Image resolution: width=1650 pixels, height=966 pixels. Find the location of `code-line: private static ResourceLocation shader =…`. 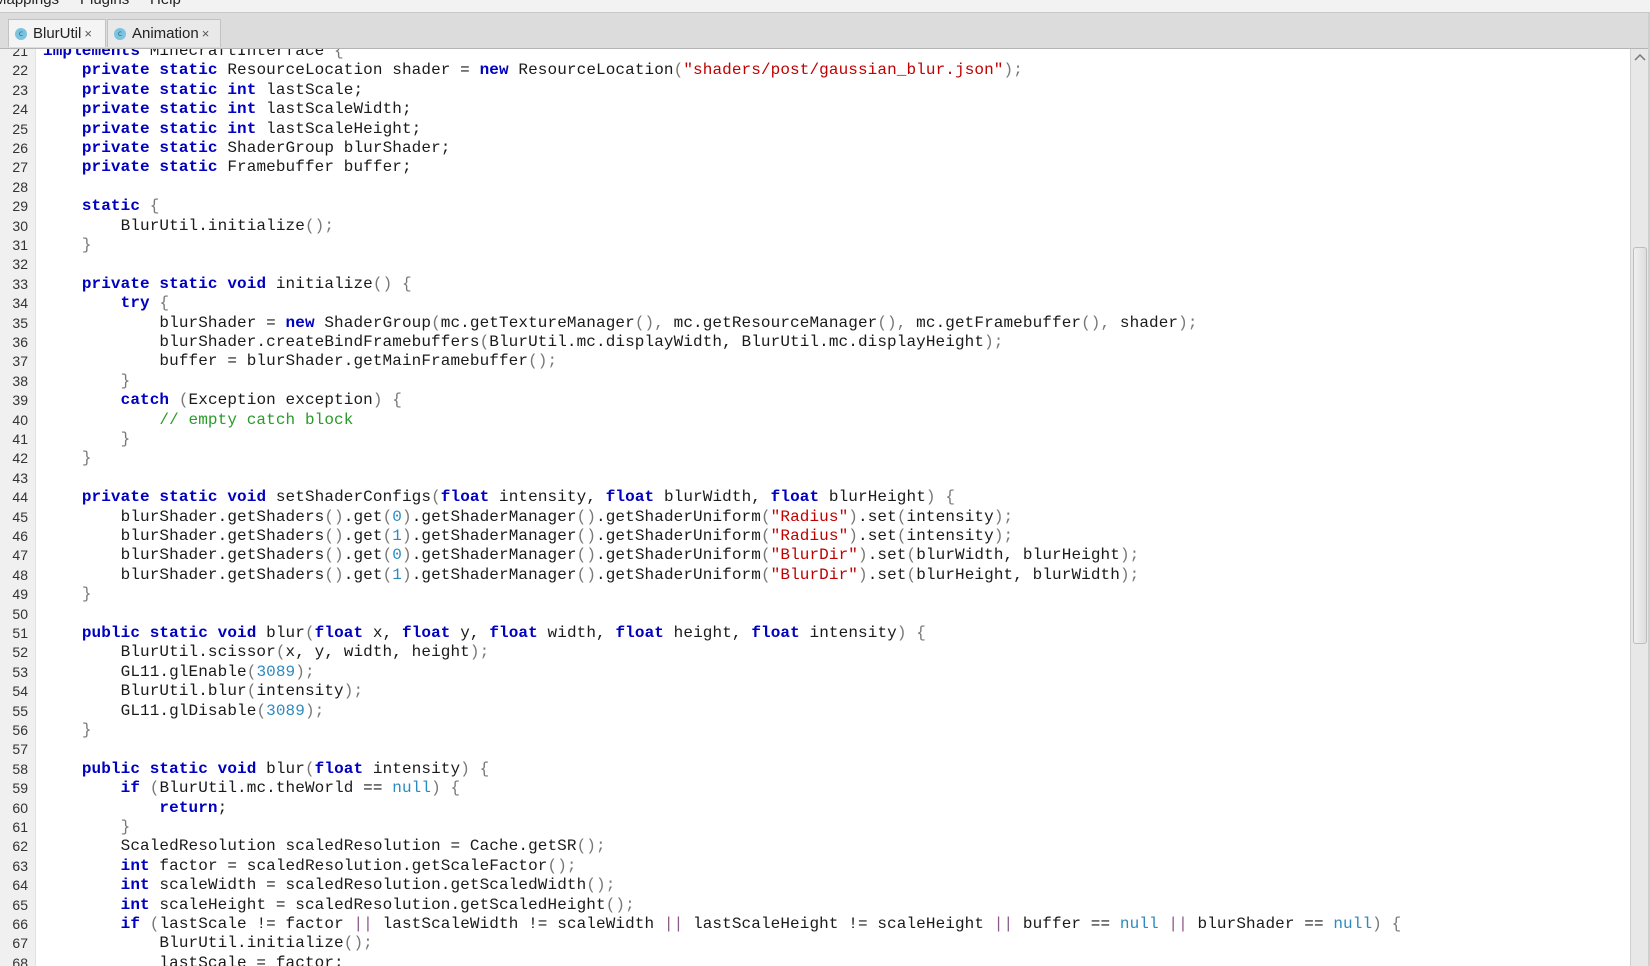

code-line: private static ResourceLocation shader =… is located at coordinates (533, 70).